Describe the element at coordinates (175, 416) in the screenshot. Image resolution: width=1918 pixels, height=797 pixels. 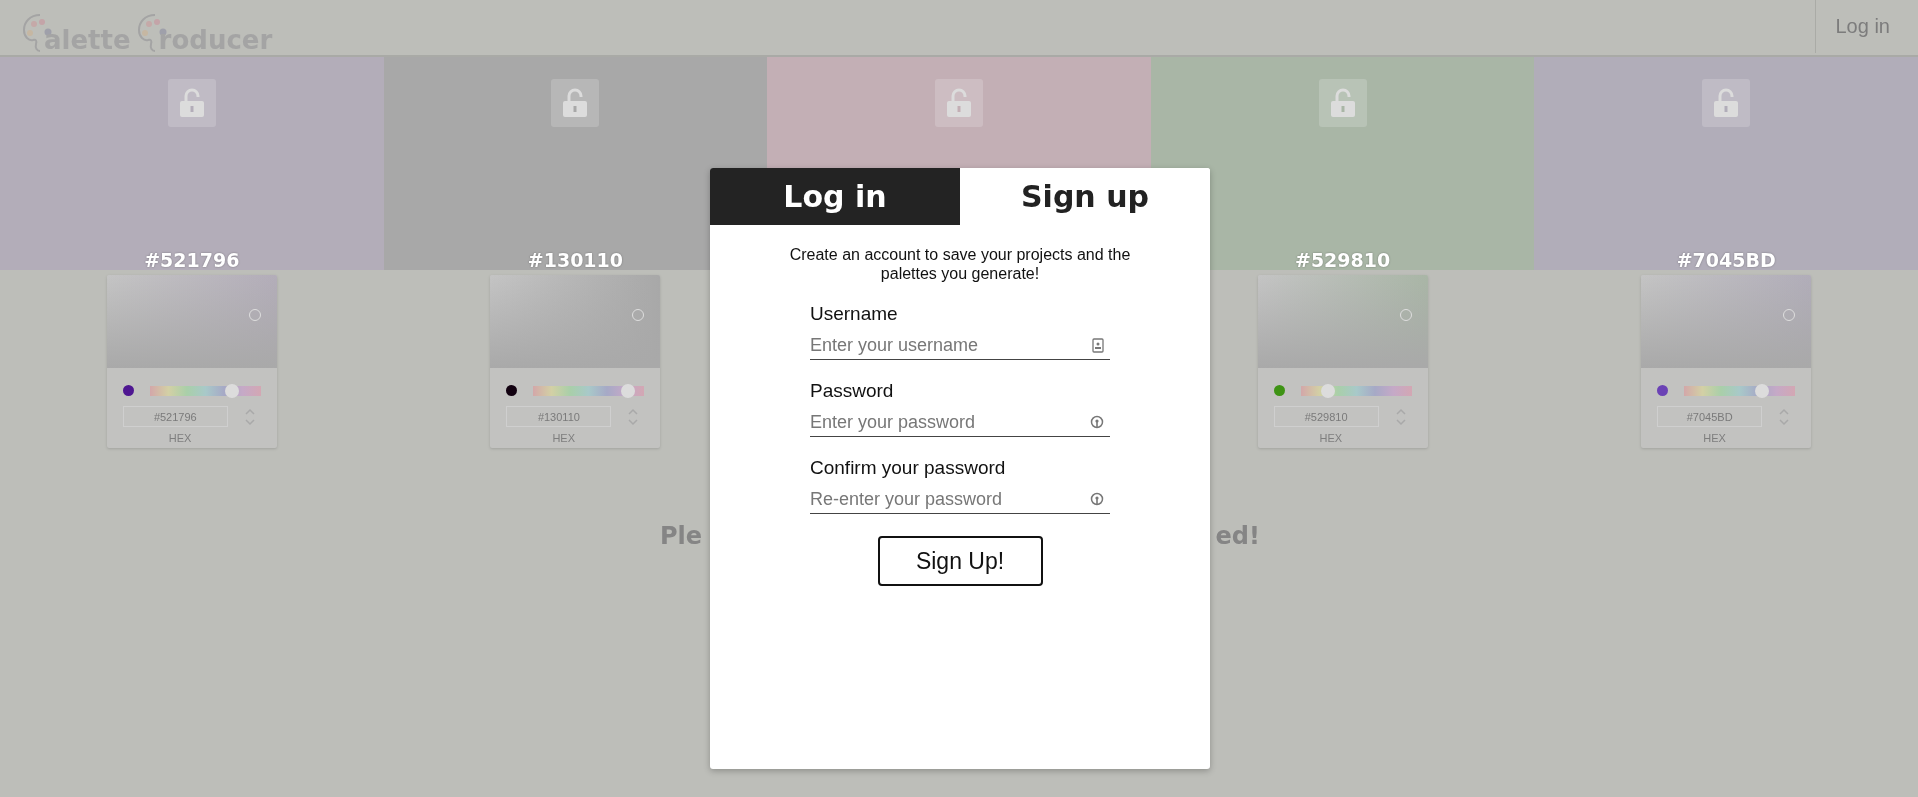
I see `hex-input: #521796` at that location.